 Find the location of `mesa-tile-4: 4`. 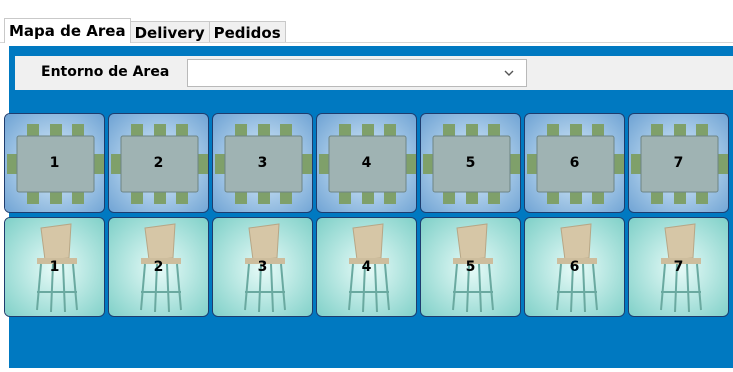

mesa-tile-4: 4 is located at coordinates (366, 163).